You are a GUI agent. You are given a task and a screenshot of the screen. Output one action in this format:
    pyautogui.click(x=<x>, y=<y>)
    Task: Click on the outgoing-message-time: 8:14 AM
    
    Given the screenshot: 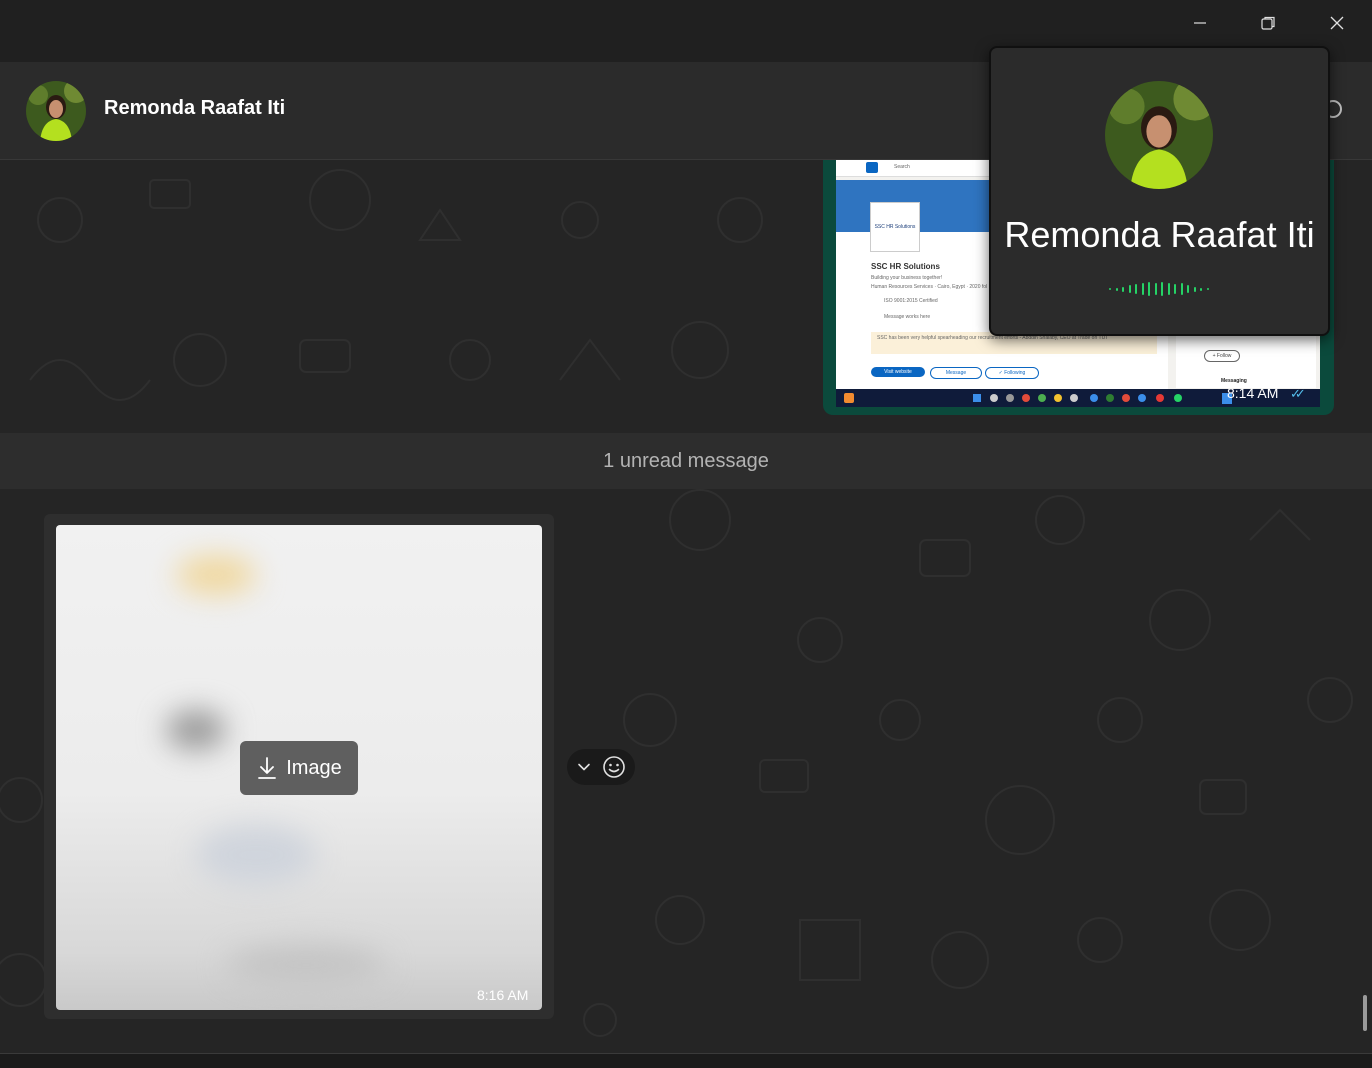 What is the action you would take?
    pyautogui.click(x=1253, y=393)
    